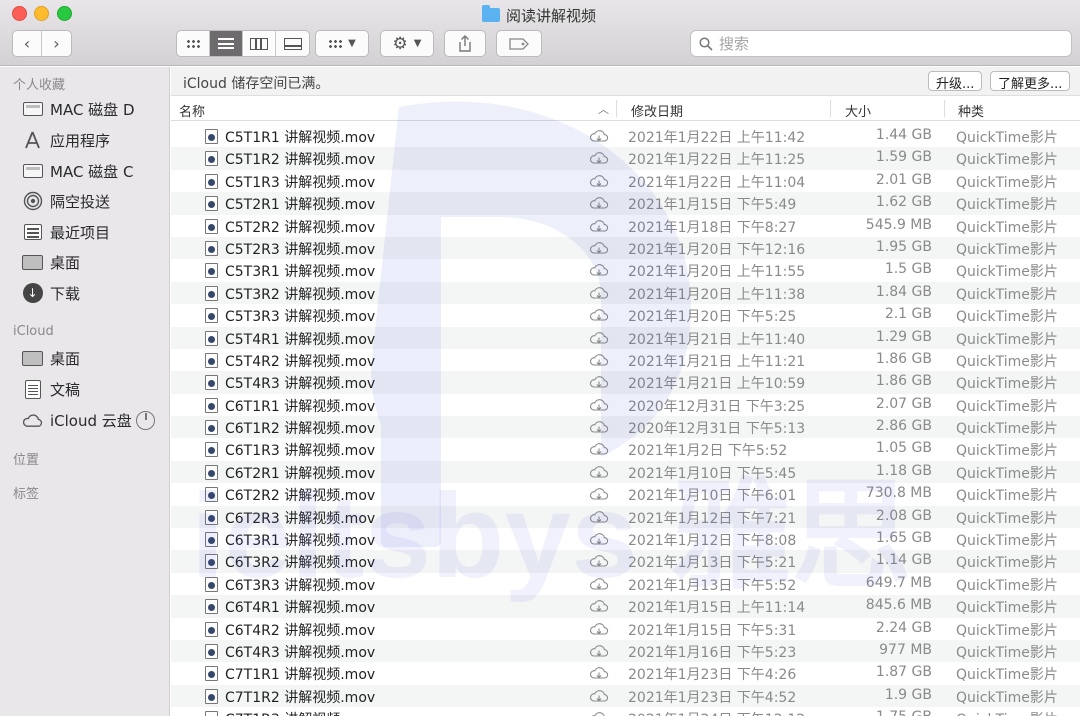 This screenshot has height=716, width=1080. I want to click on sidebar-item-recents: 最近项目, so click(94, 232).